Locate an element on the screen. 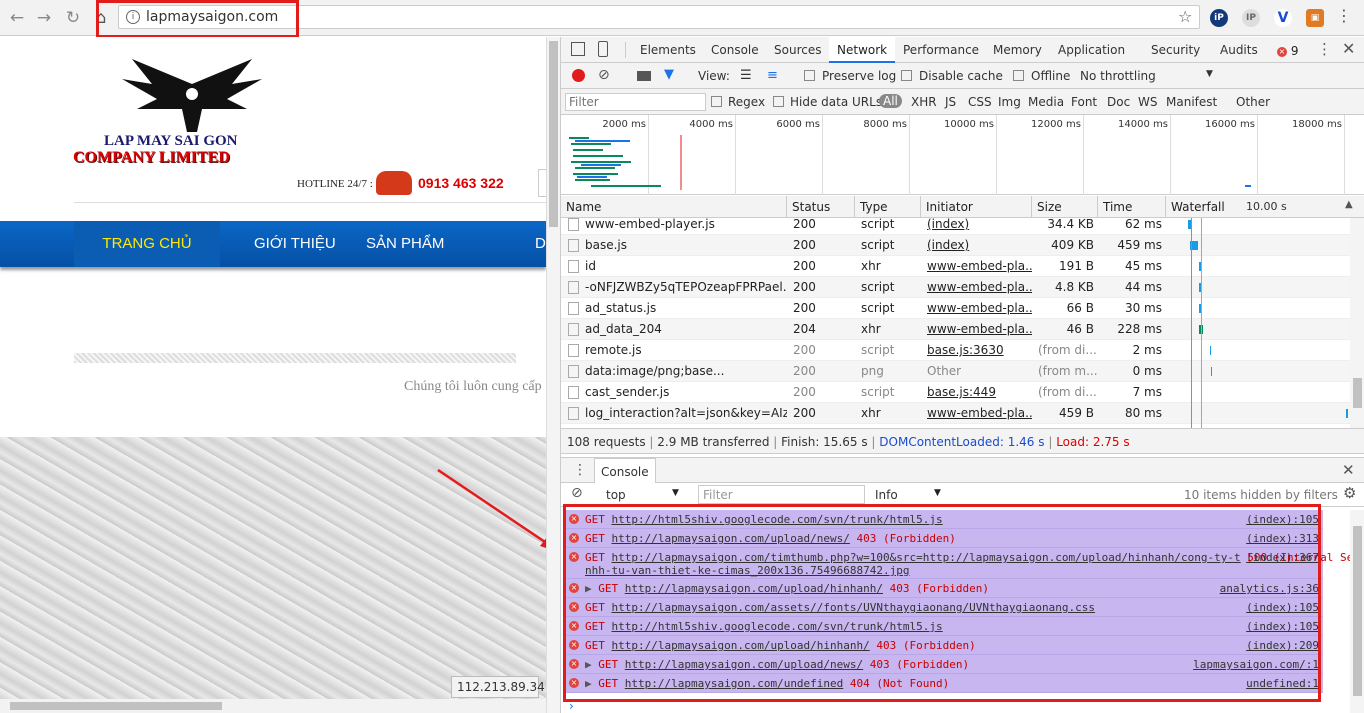 Image resolution: width=1364 pixels, height=713 pixels. table-row: base.js 200 script (index) 409 KB 459 ms is located at coordinates (962, 245).